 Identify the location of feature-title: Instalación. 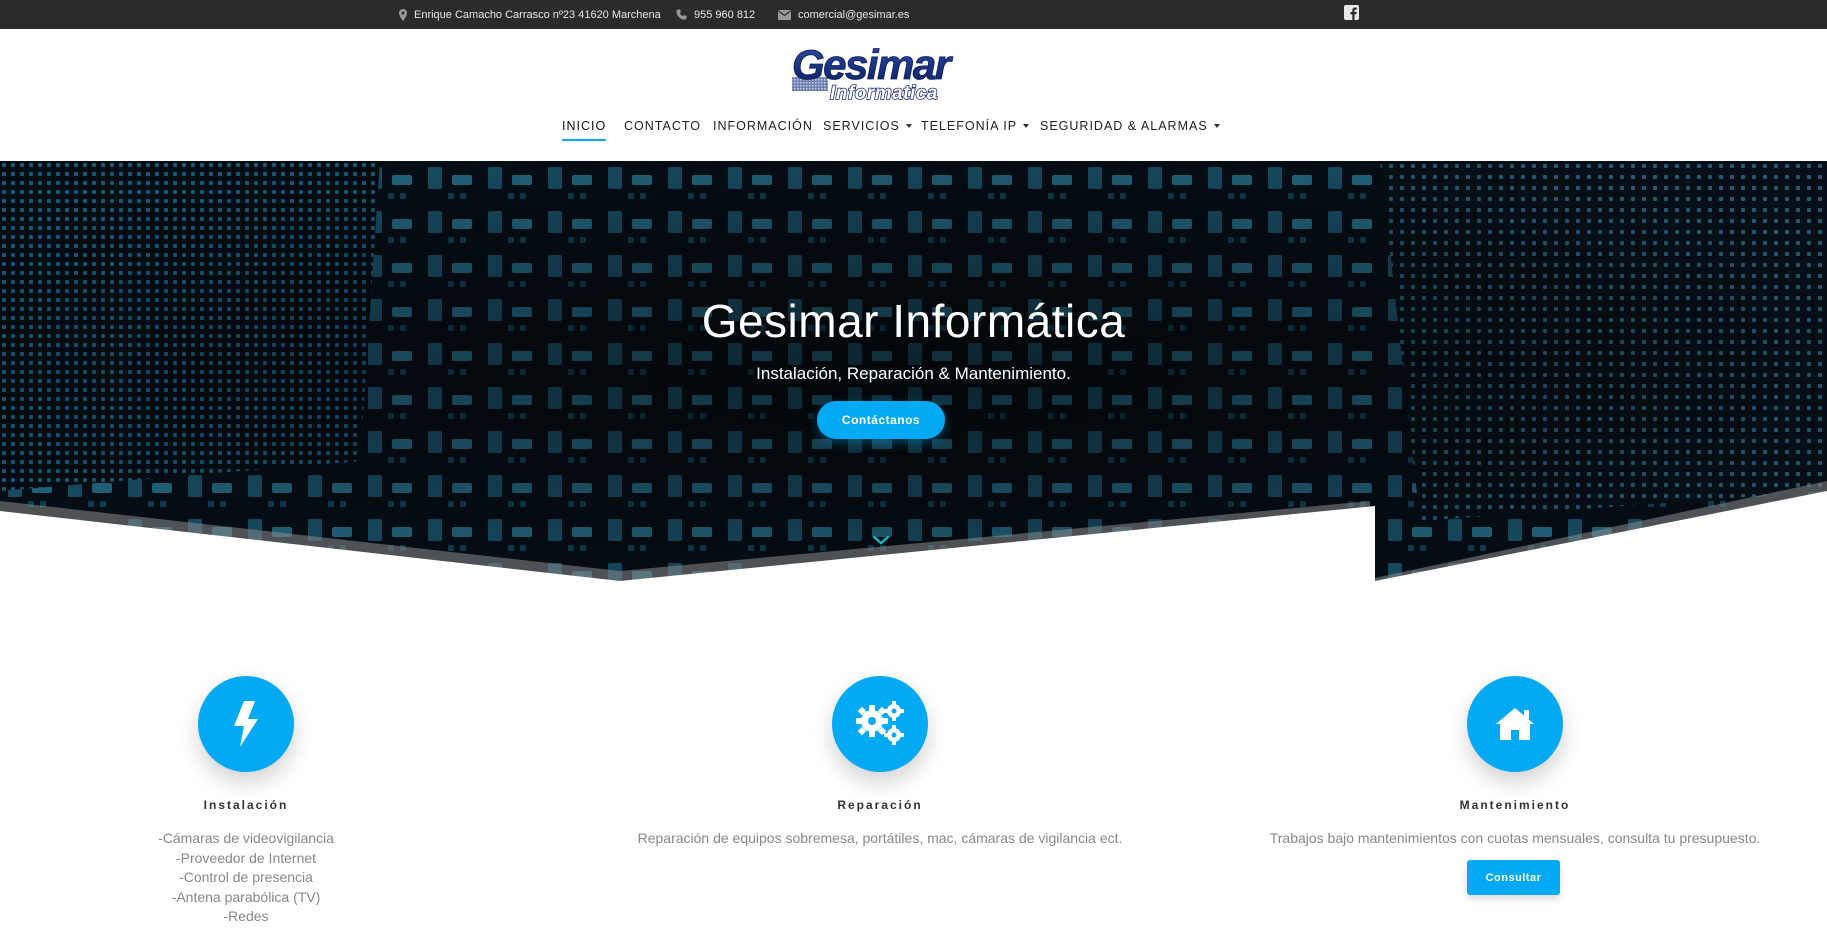
(246, 805).